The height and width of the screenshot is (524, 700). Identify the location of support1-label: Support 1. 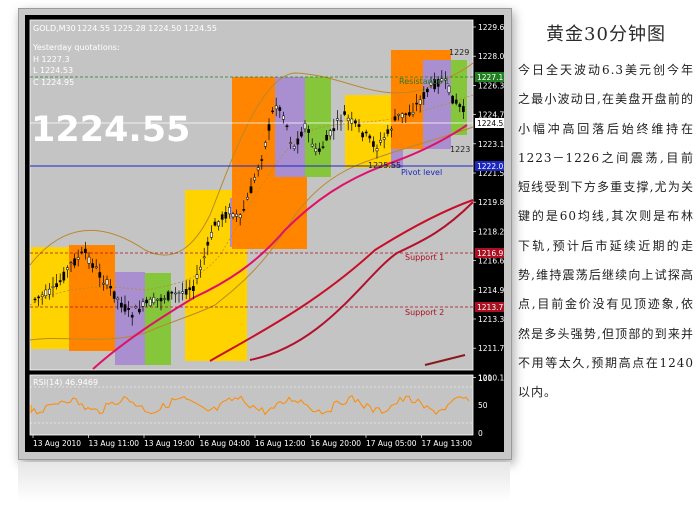
(424, 257).